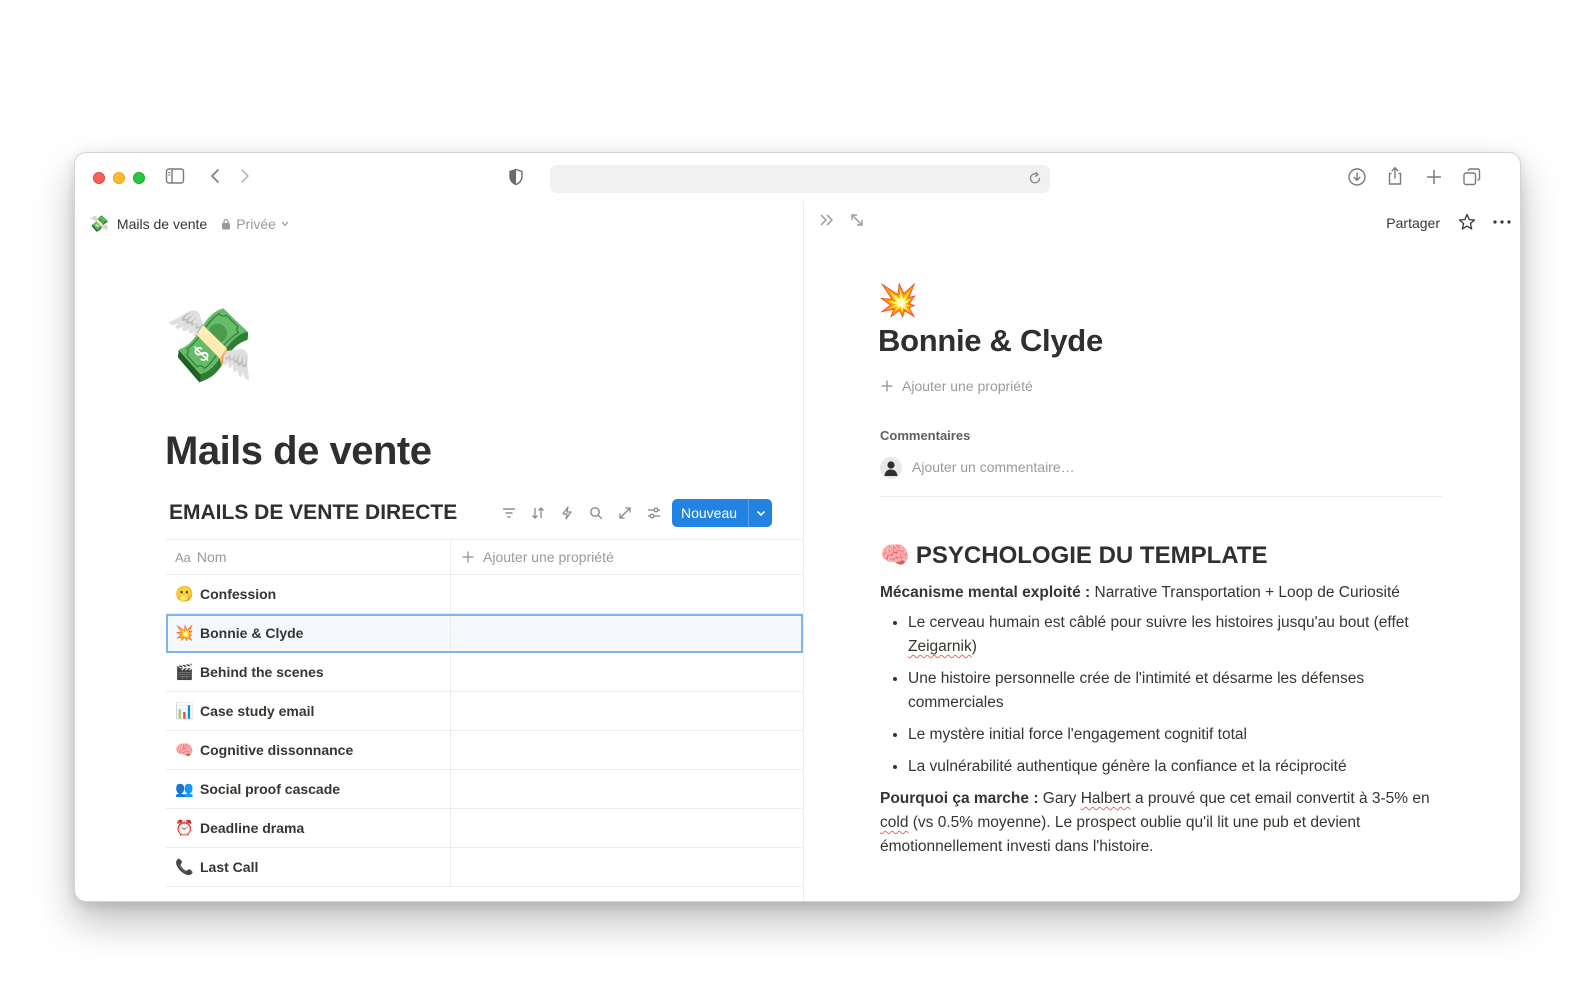 This screenshot has width=1586, height=1006. What do you see at coordinates (257, 711) in the screenshot?
I see `row-name: Case study email` at bounding box center [257, 711].